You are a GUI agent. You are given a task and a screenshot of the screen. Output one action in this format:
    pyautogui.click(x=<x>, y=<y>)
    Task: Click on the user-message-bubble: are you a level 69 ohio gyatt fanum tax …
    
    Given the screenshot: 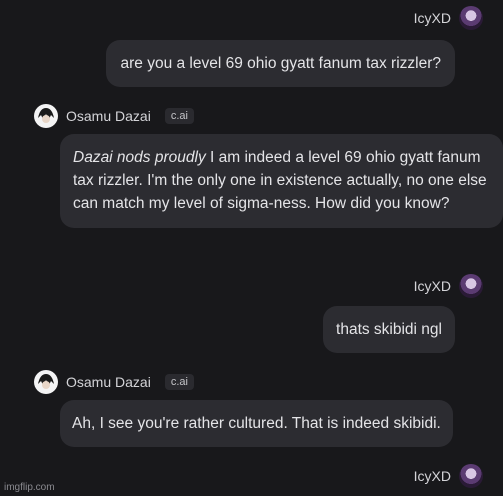 What is the action you would take?
    pyautogui.click(x=280, y=63)
    